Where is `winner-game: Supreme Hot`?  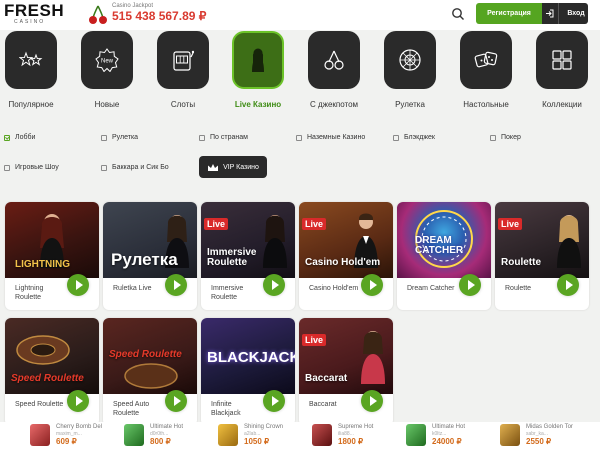
winner-game: Supreme Hot is located at coordinates (356, 427).